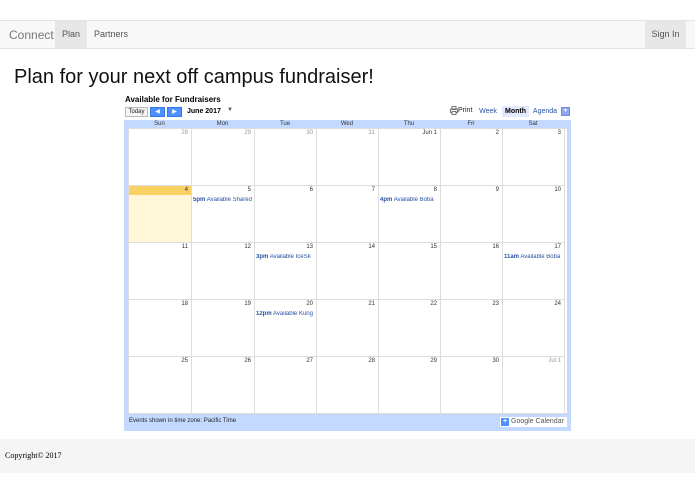 This screenshot has width=695, height=494. Describe the element at coordinates (534, 214) in the screenshot. I see `day-cell: 10` at that location.